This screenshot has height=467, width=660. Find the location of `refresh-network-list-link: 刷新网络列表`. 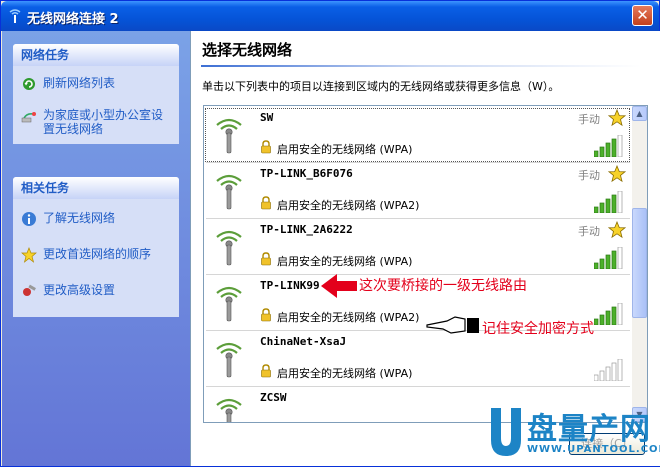

refresh-network-list-link: 刷新网络列表 is located at coordinates (96, 83).